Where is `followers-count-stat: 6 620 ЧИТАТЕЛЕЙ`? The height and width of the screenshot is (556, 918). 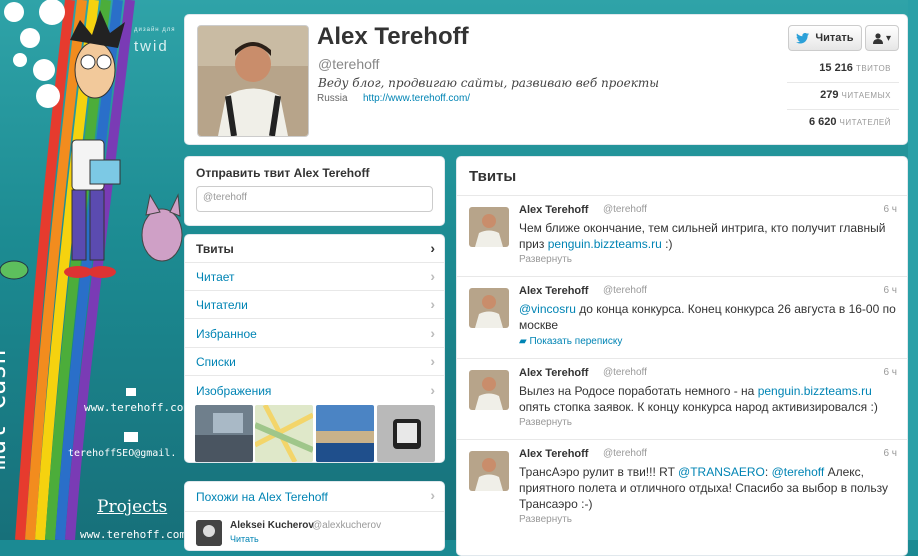 followers-count-stat: 6 620 ЧИТАТЕЛЕЙ is located at coordinates (850, 122).